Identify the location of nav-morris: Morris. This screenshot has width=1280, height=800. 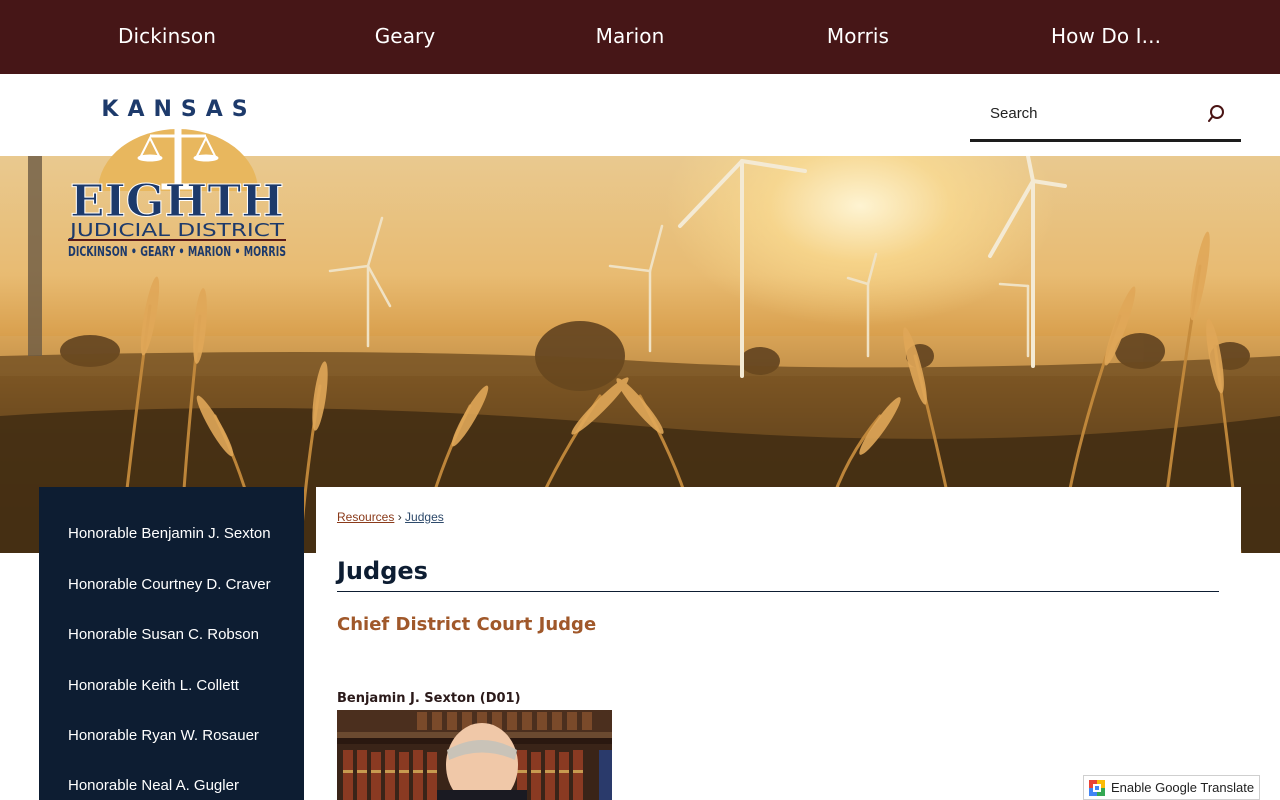
(858, 37).